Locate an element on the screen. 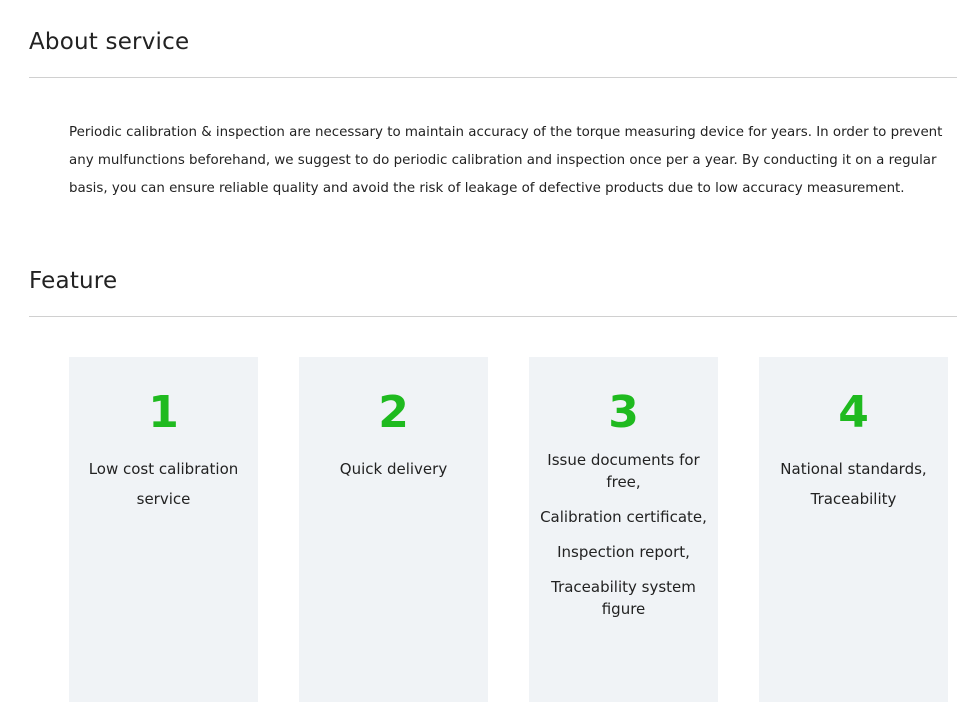 The height and width of the screenshot is (724, 957). document-list-item: Calibration certificate, is located at coordinates (623, 517).